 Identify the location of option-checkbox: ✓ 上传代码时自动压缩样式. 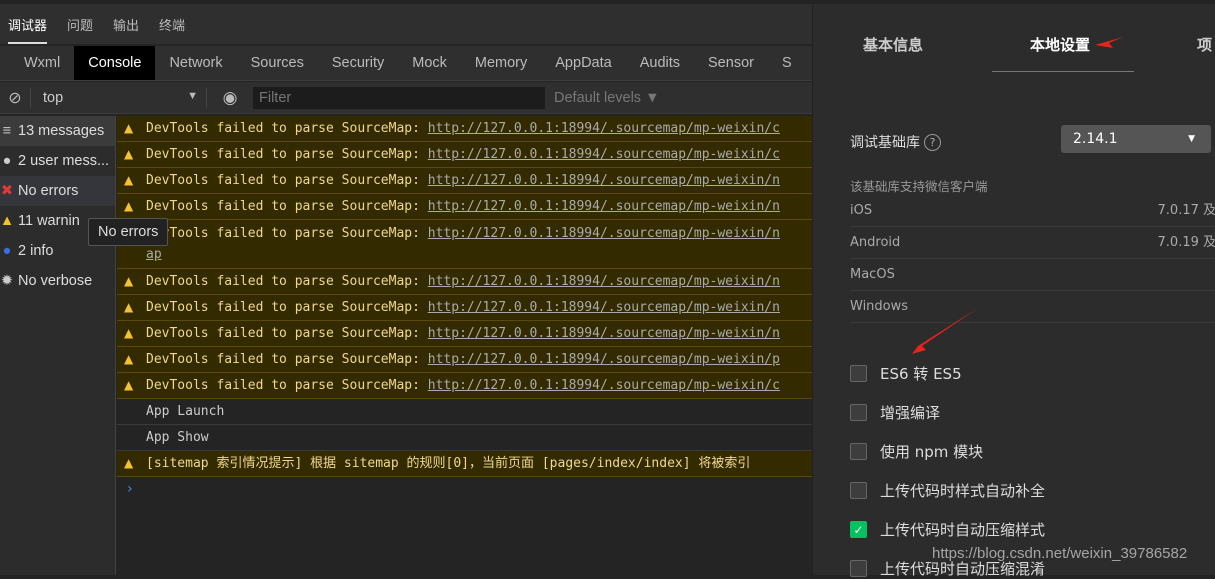
(947, 529).